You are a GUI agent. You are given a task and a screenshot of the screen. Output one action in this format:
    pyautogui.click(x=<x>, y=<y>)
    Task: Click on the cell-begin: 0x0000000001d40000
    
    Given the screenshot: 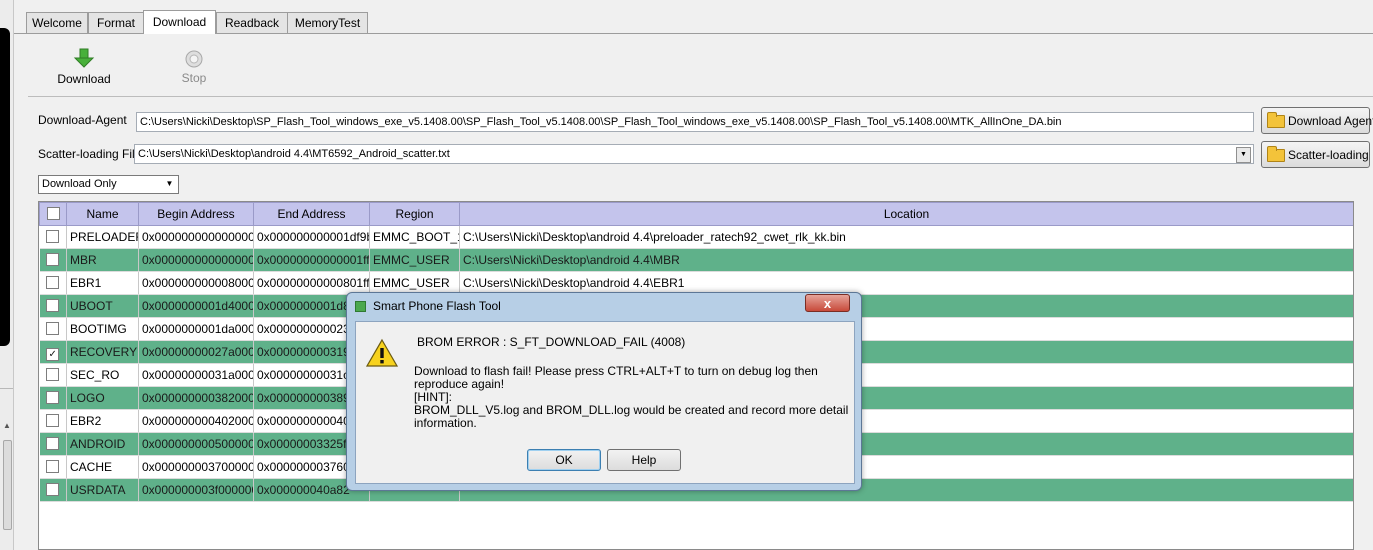 What is the action you would take?
    pyautogui.click(x=196, y=306)
    